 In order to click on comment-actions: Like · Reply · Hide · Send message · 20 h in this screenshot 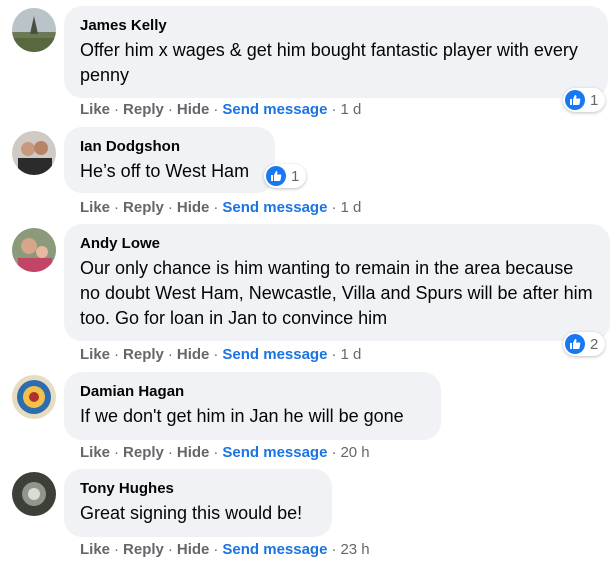, I will do `click(225, 452)`.